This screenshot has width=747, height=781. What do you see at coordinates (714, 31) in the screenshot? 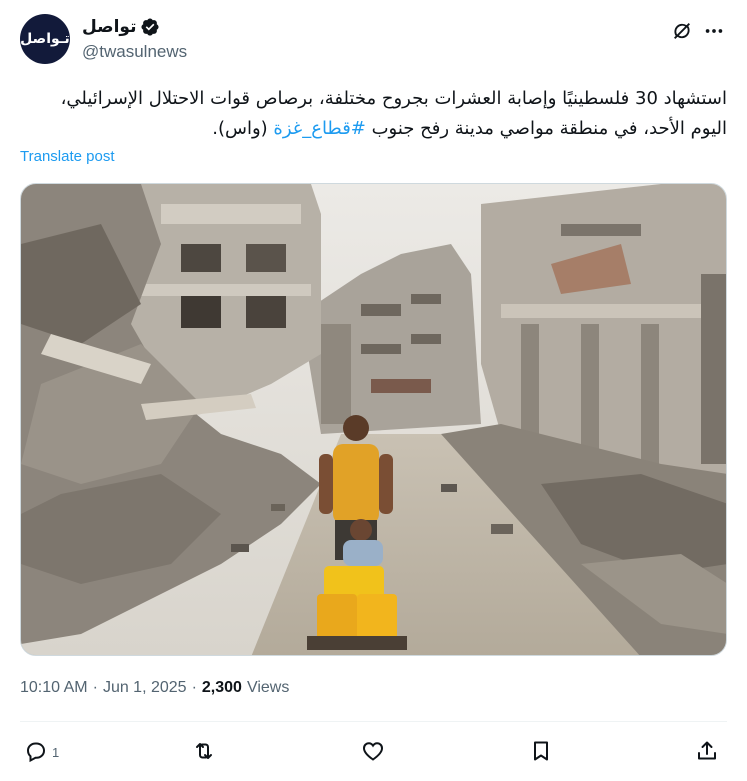
I see `more-icon` at bounding box center [714, 31].